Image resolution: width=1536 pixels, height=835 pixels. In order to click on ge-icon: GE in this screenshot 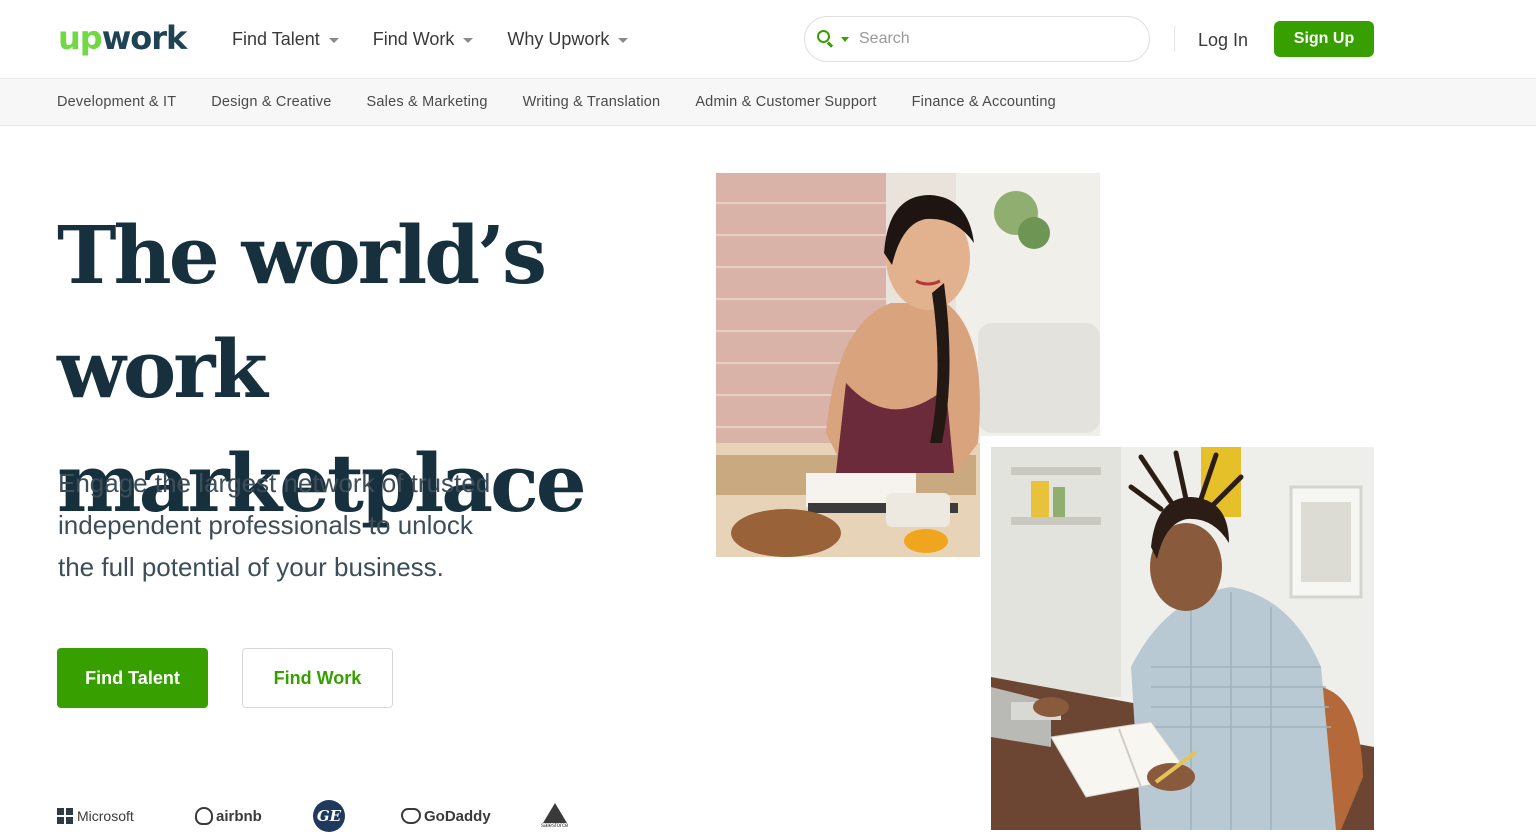, I will do `click(329, 816)`.